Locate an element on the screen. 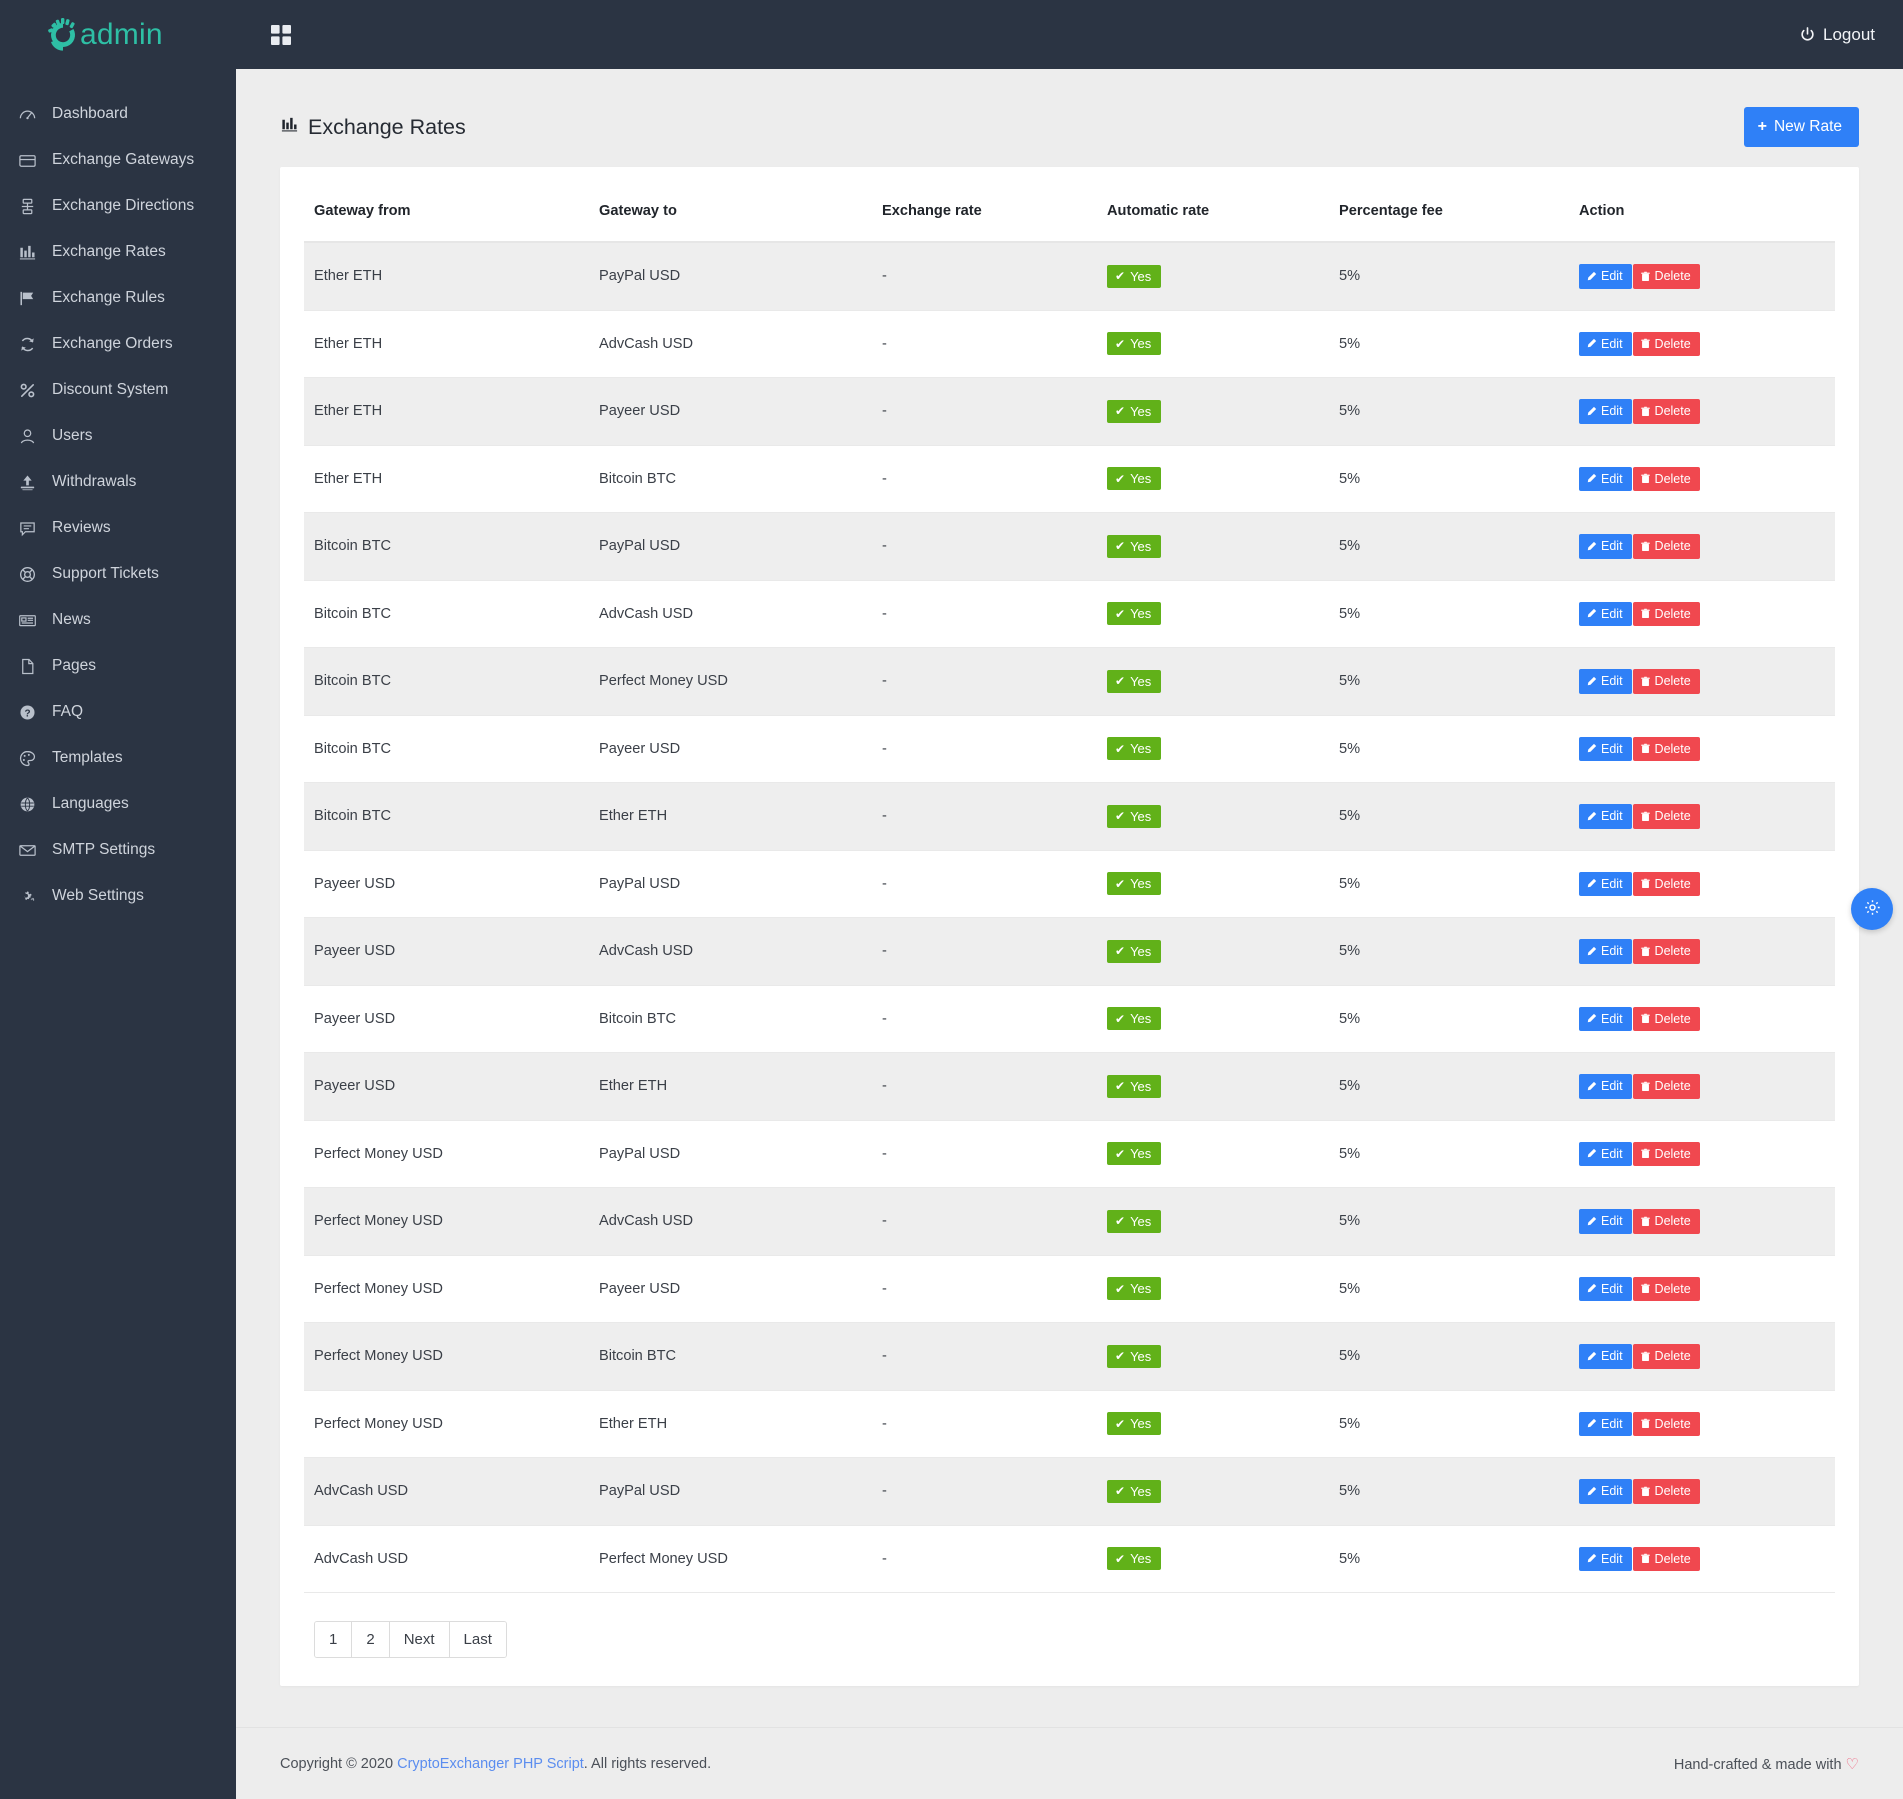 Image resolution: width=1903 pixels, height=1799 pixels. cell-gateway-to: AdvCash USD is located at coordinates (730, 344).